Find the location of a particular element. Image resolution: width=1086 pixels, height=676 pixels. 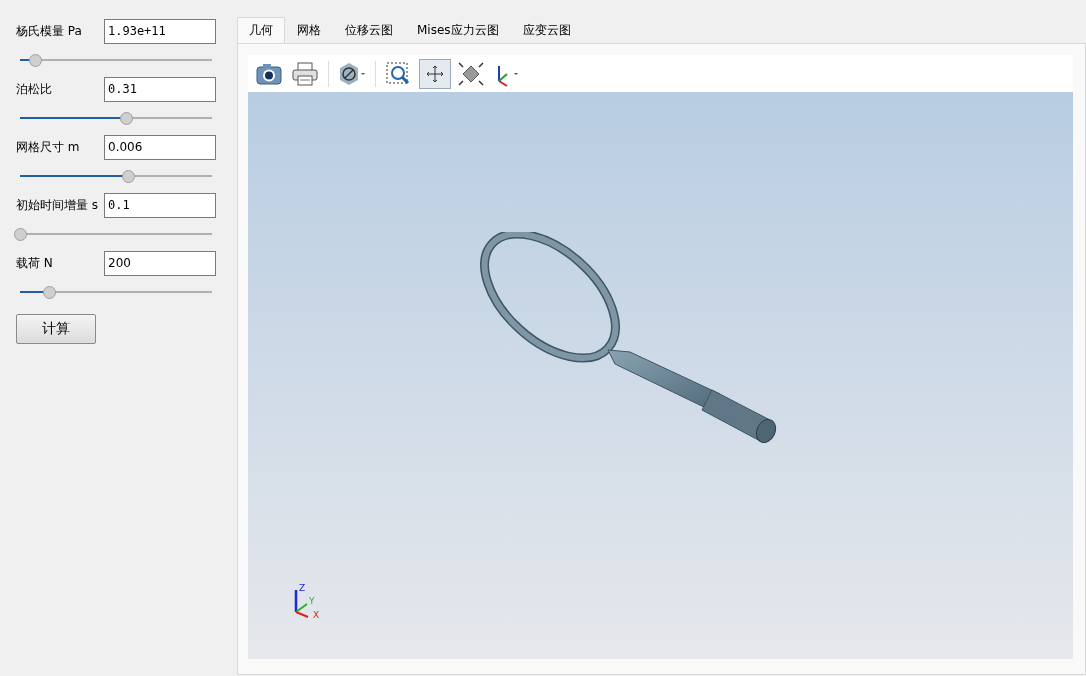

input-field: 1.93e+11 is located at coordinates (160, 31).